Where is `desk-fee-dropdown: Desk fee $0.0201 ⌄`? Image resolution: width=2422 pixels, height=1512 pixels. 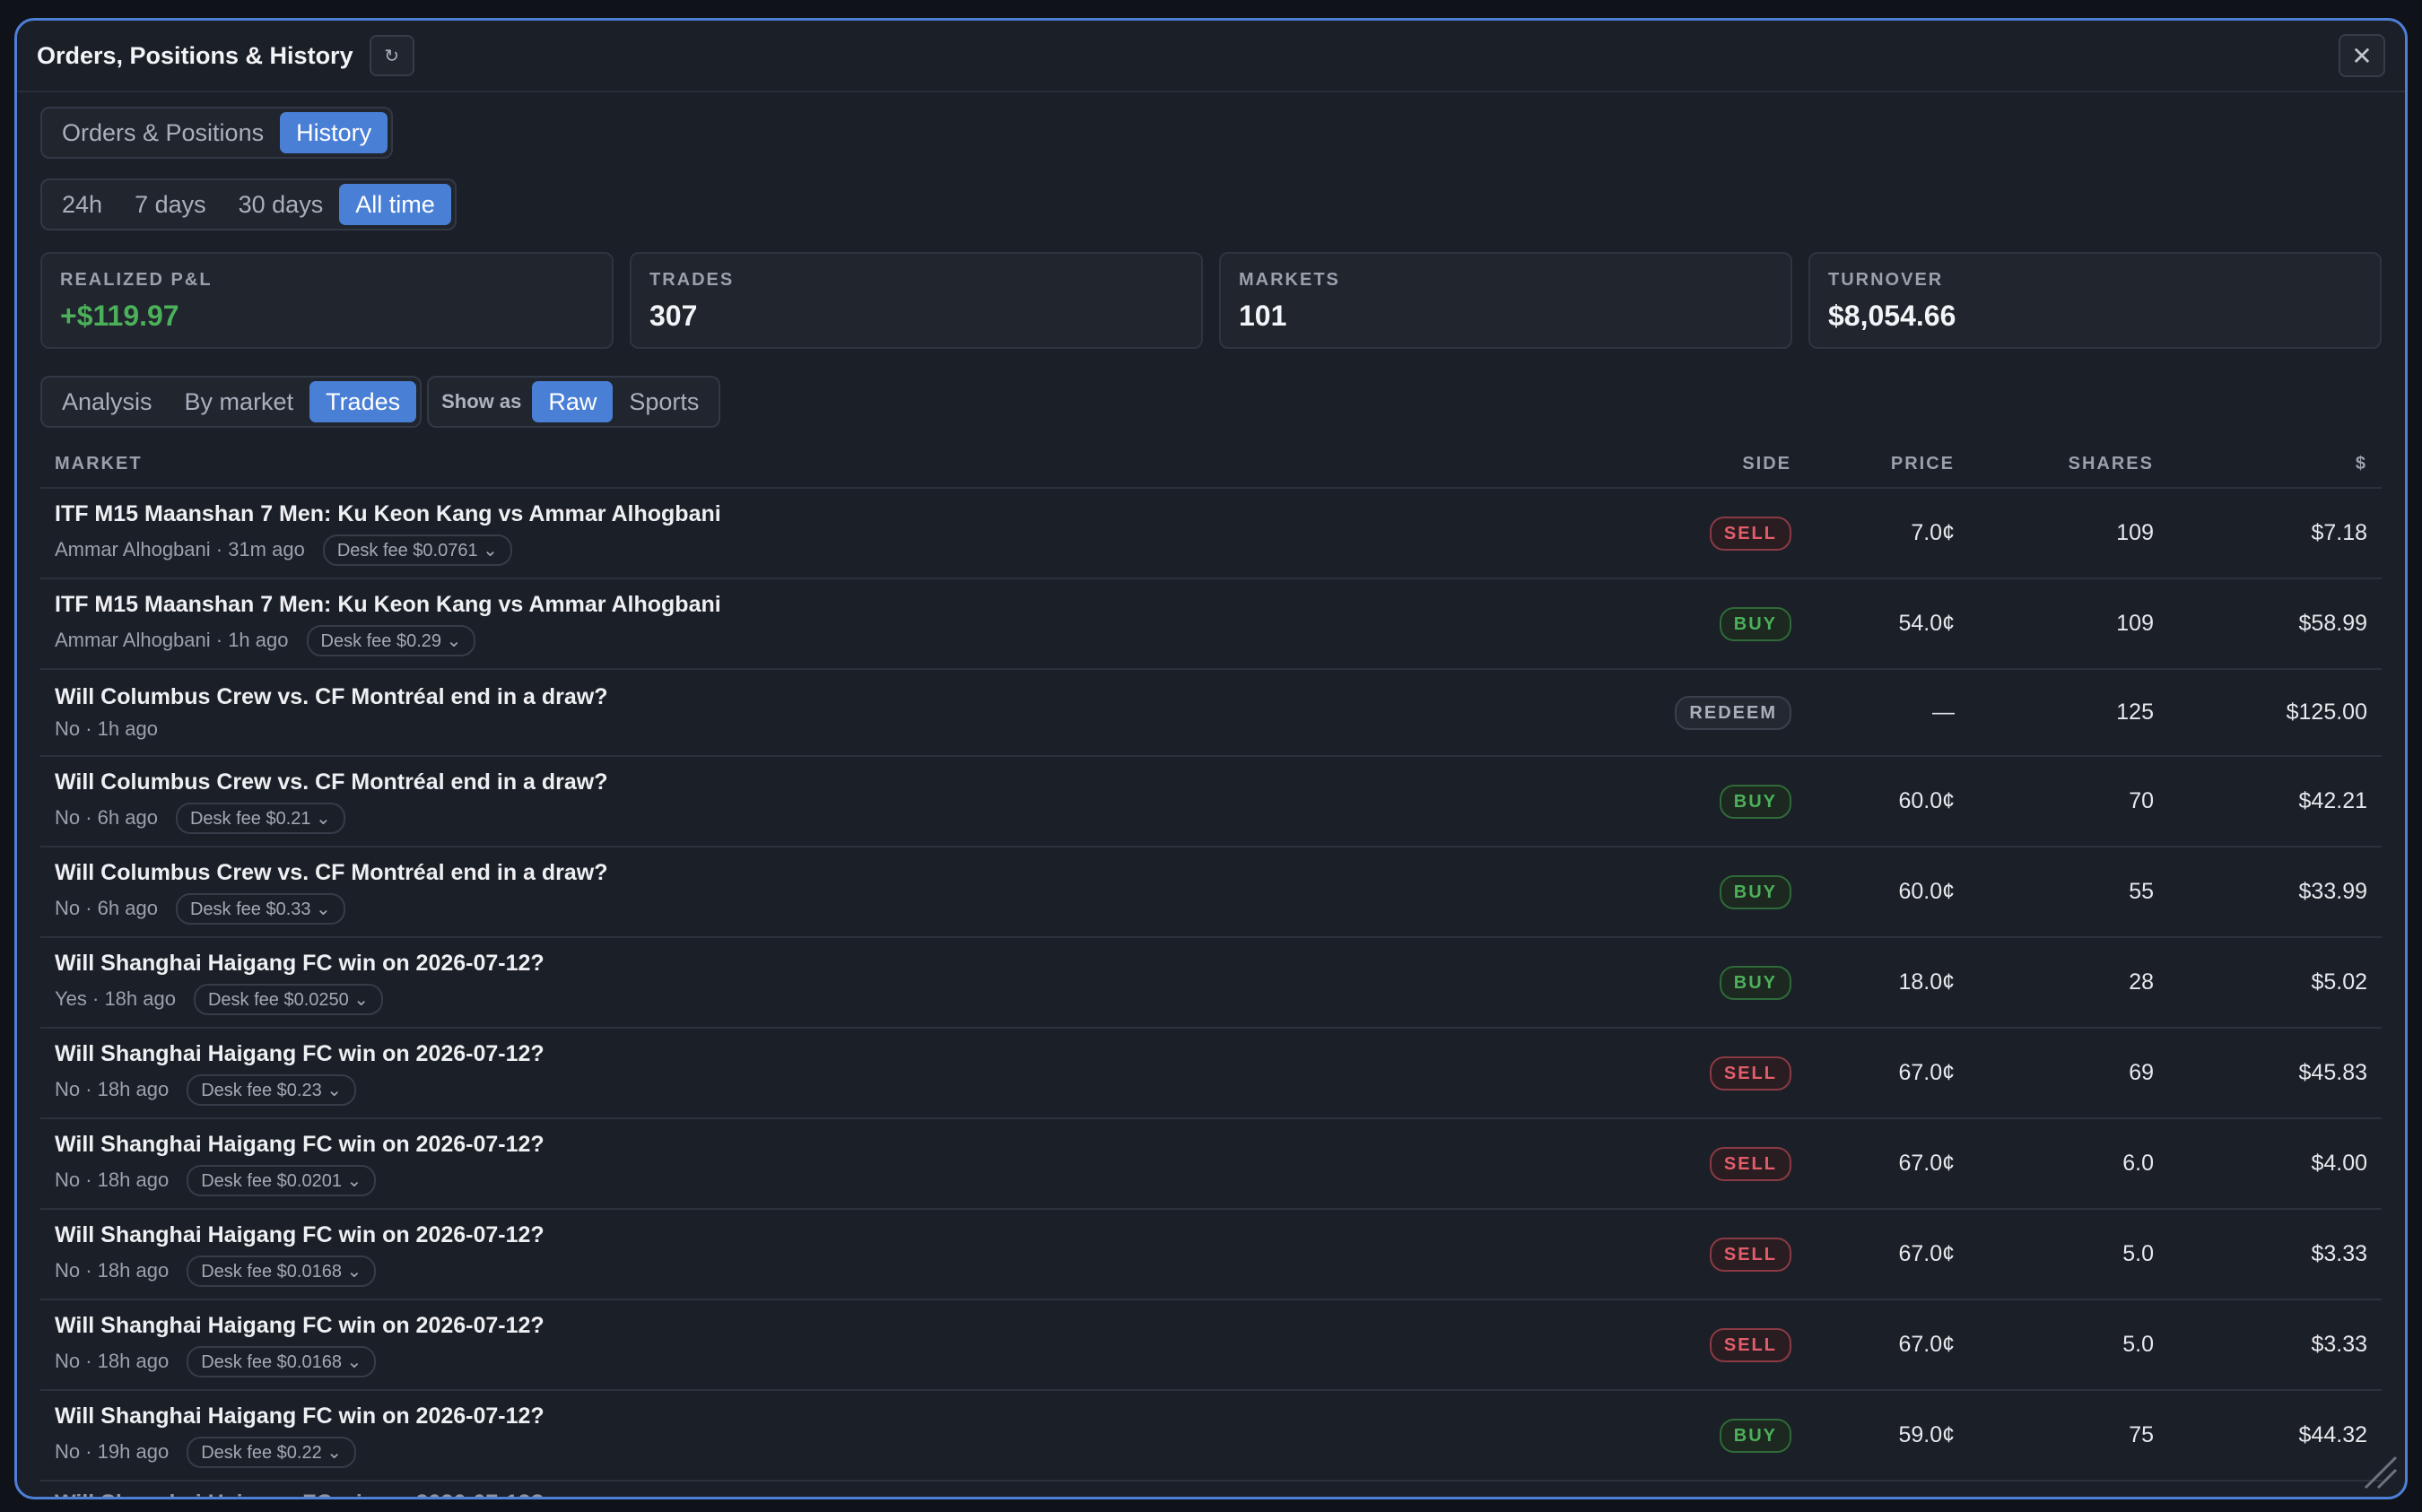 desk-fee-dropdown: Desk fee $0.0201 ⌄ is located at coordinates (282, 1180).